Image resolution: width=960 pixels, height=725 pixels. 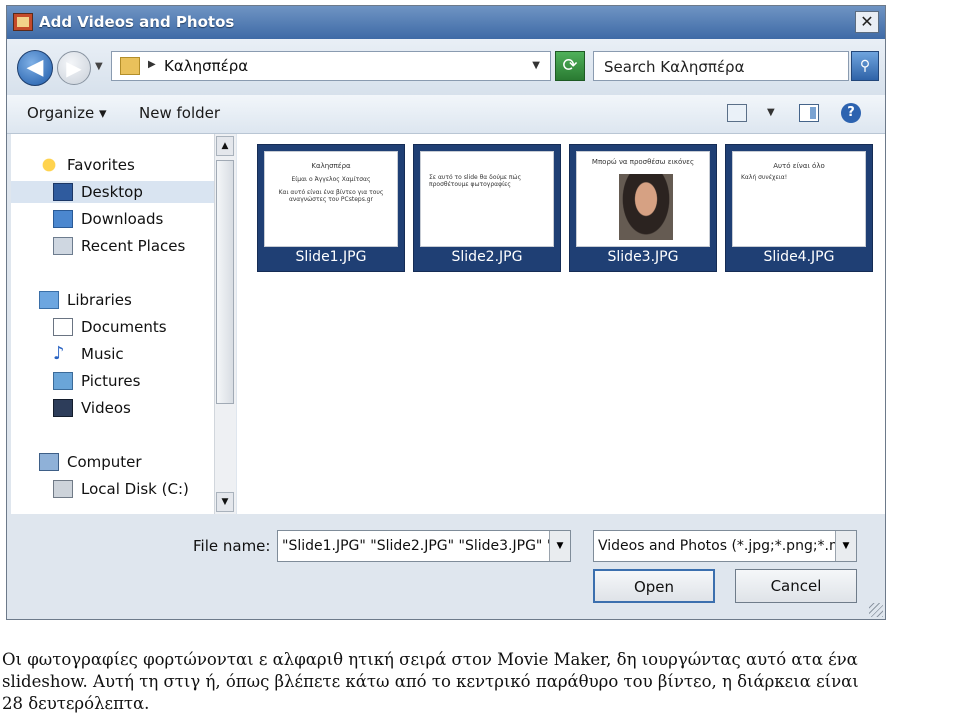 I want to click on portrait-photo, so click(x=646, y=207).